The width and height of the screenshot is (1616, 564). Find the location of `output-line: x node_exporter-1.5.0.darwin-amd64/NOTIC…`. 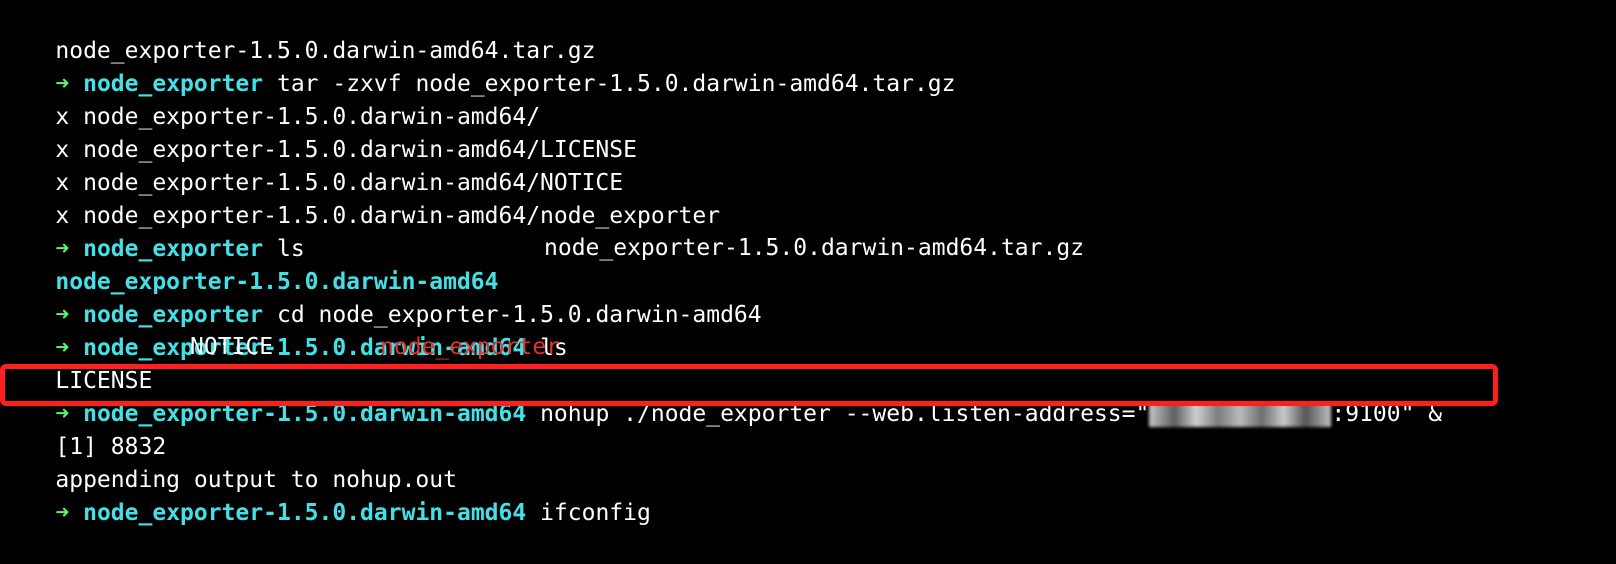

output-line: x node_exporter-1.5.0.darwin-amd64/NOTIC… is located at coordinates (311, 164).